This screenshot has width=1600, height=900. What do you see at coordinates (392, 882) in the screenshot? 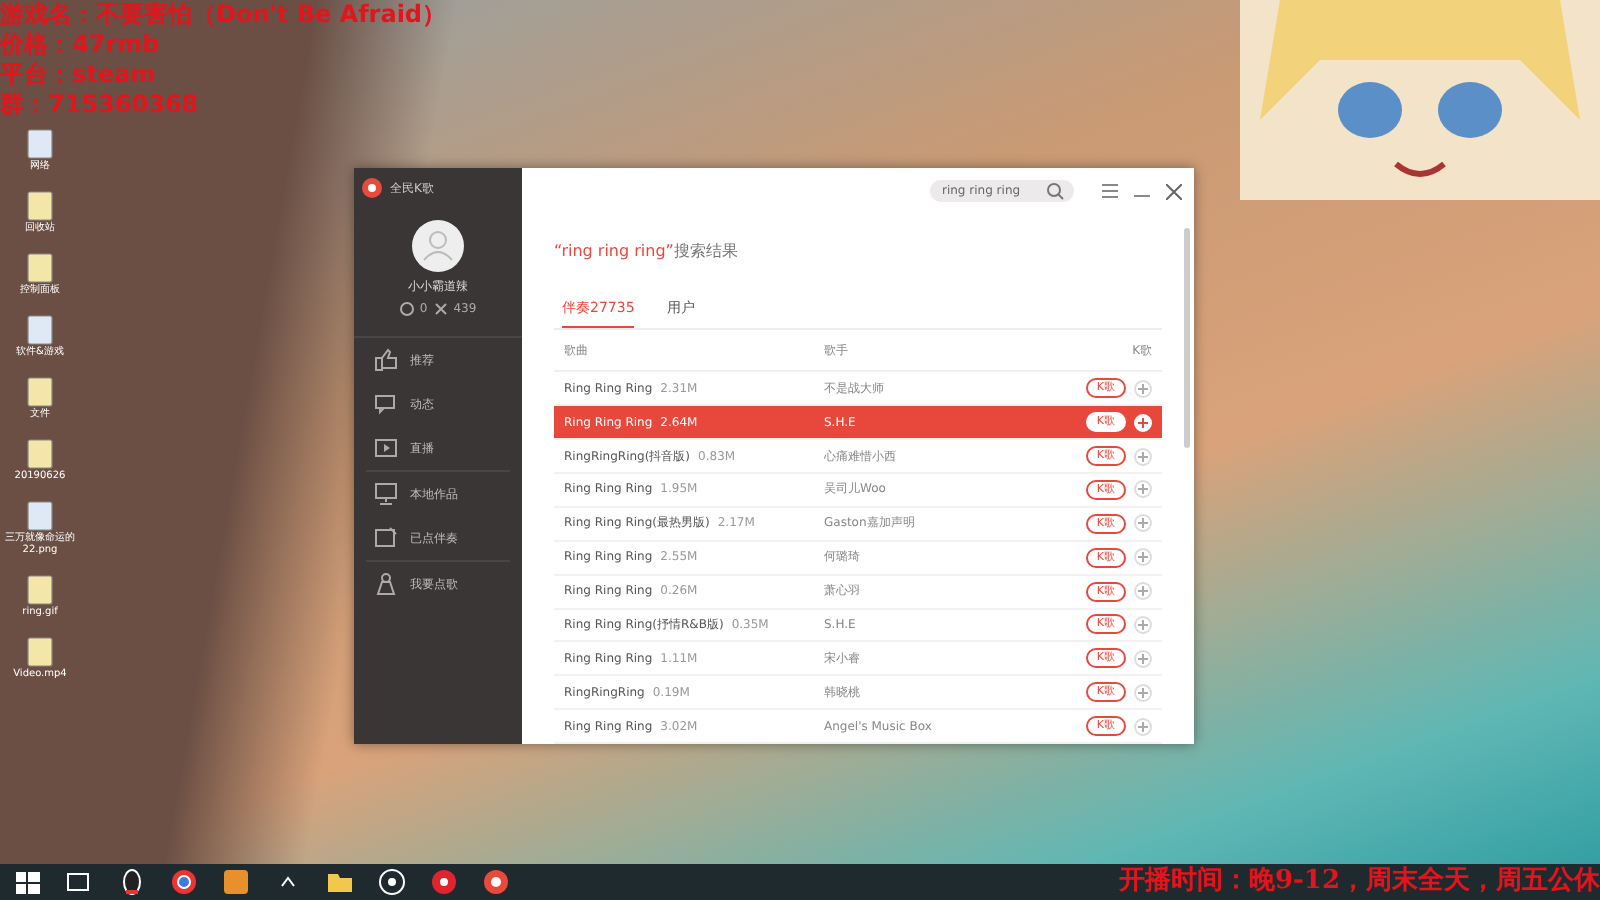
I see `record-icon` at bounding box center [392, 882].